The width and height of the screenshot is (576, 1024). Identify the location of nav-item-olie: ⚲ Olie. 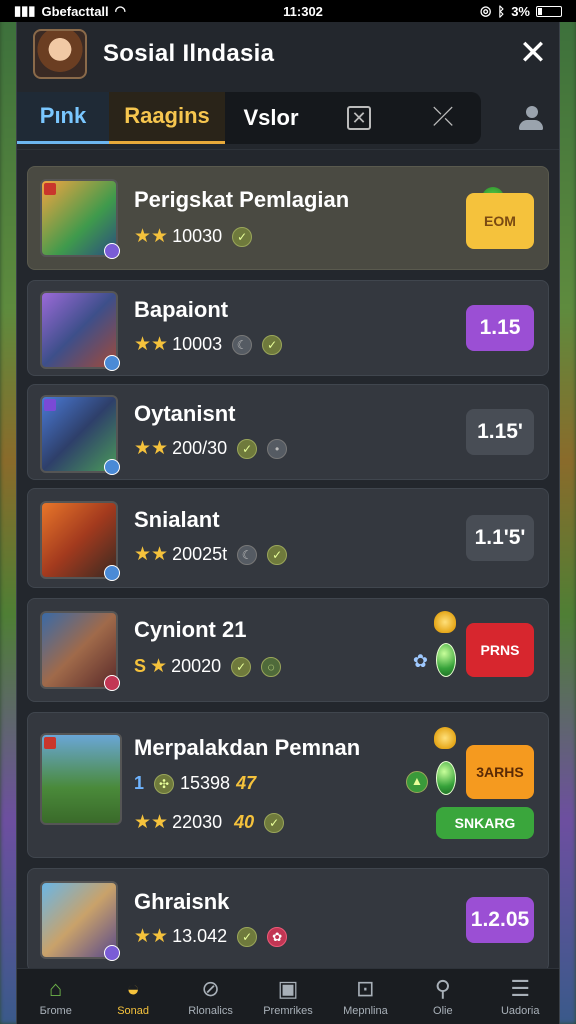
(443, 996).